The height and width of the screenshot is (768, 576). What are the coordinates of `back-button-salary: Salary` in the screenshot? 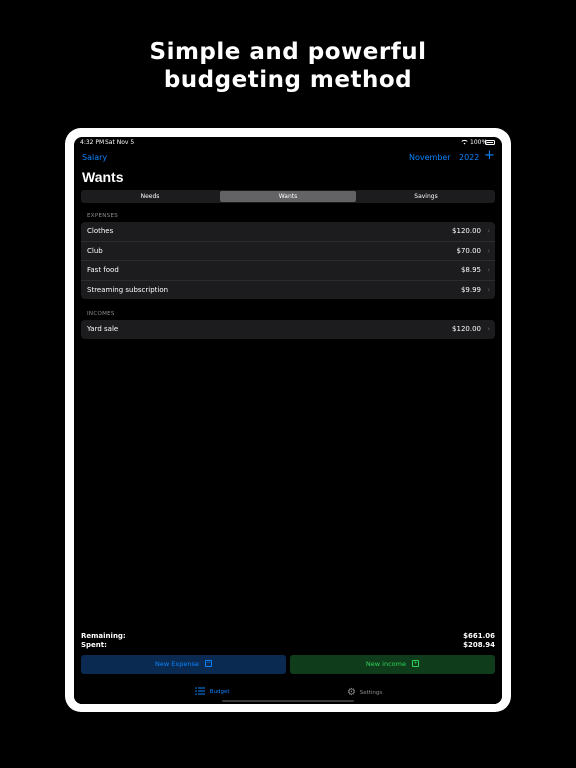 It's located at (94, 157).